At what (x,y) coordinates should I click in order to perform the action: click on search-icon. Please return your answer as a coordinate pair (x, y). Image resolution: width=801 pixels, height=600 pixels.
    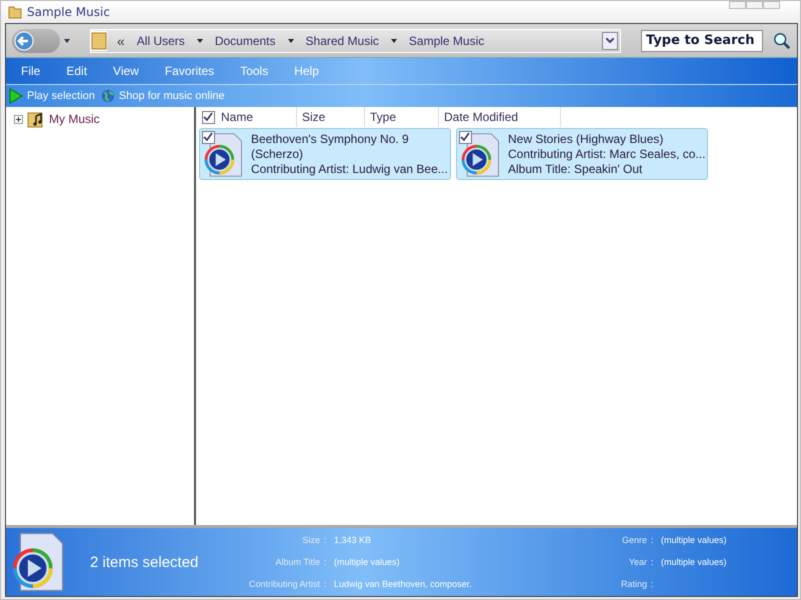
    Looking at the image, I should click on (782, 41).